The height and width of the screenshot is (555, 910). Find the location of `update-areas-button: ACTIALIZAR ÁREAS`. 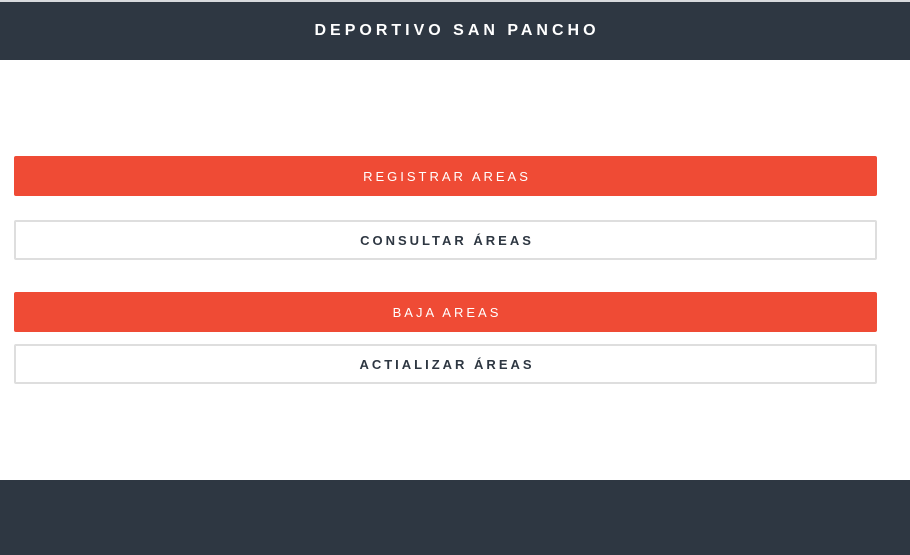

update-areas-button: ACTIALIZAR ÁREAS is located at coordinates (445, 364).